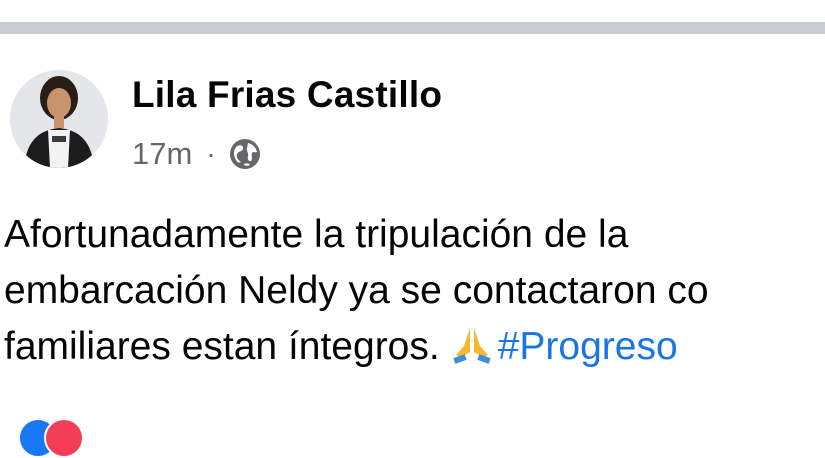 This screenshot has height=458, width=825. I want to click on feed-divider, so click(412, 28).